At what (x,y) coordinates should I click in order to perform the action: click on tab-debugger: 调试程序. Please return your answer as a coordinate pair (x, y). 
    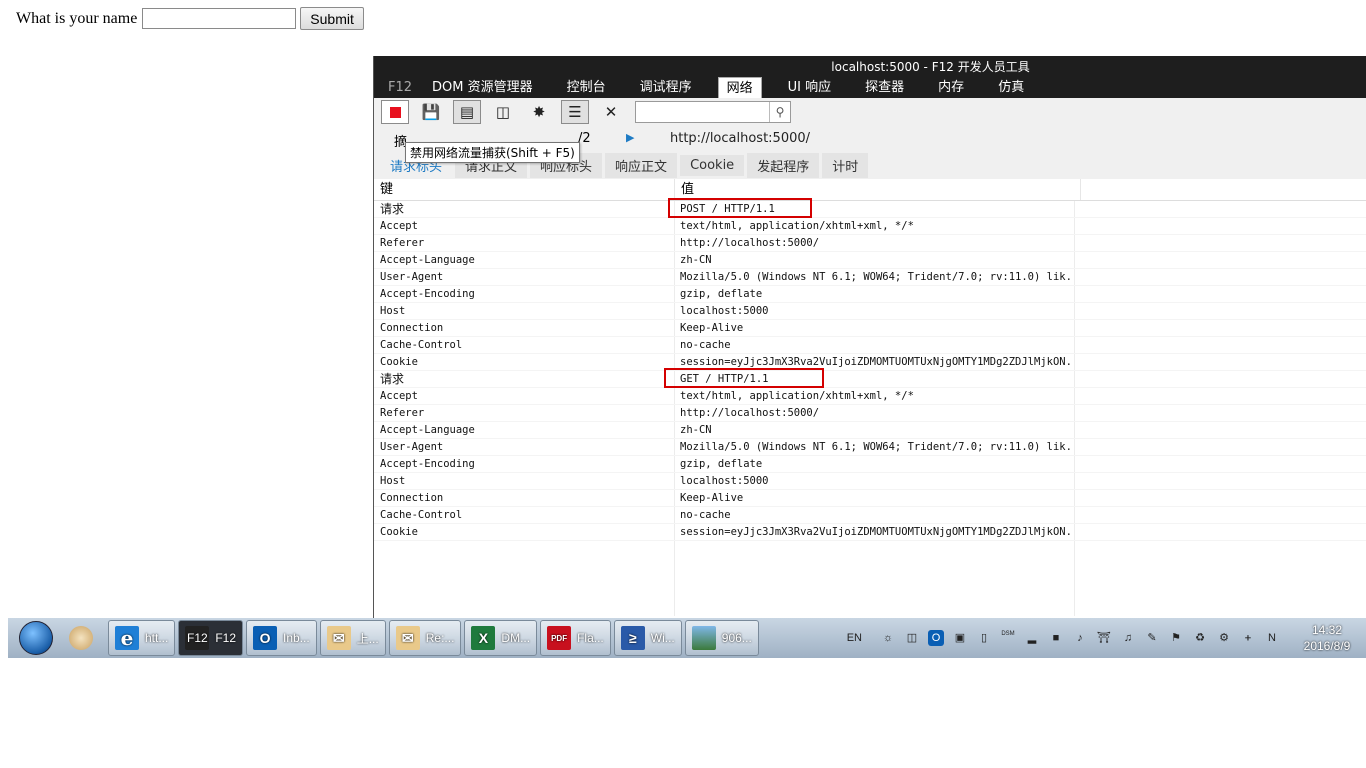
    Looking at the image, I should click on (666, 87).